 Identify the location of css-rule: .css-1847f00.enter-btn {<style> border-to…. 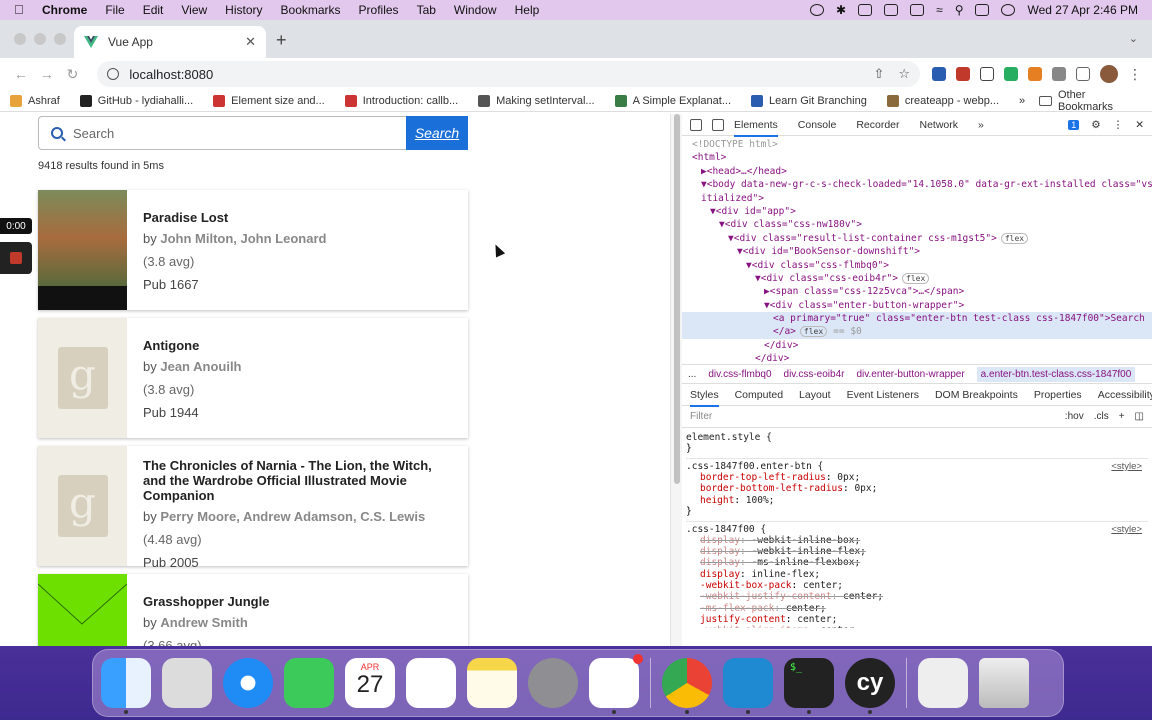
(917, 490).